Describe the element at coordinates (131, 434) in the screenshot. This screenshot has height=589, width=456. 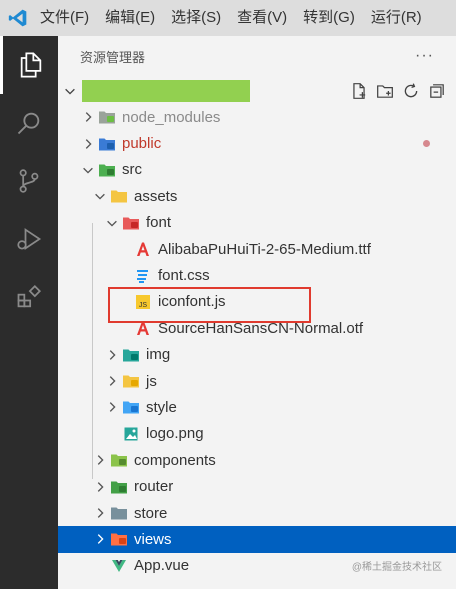
I see `image-file-icon` at that location.